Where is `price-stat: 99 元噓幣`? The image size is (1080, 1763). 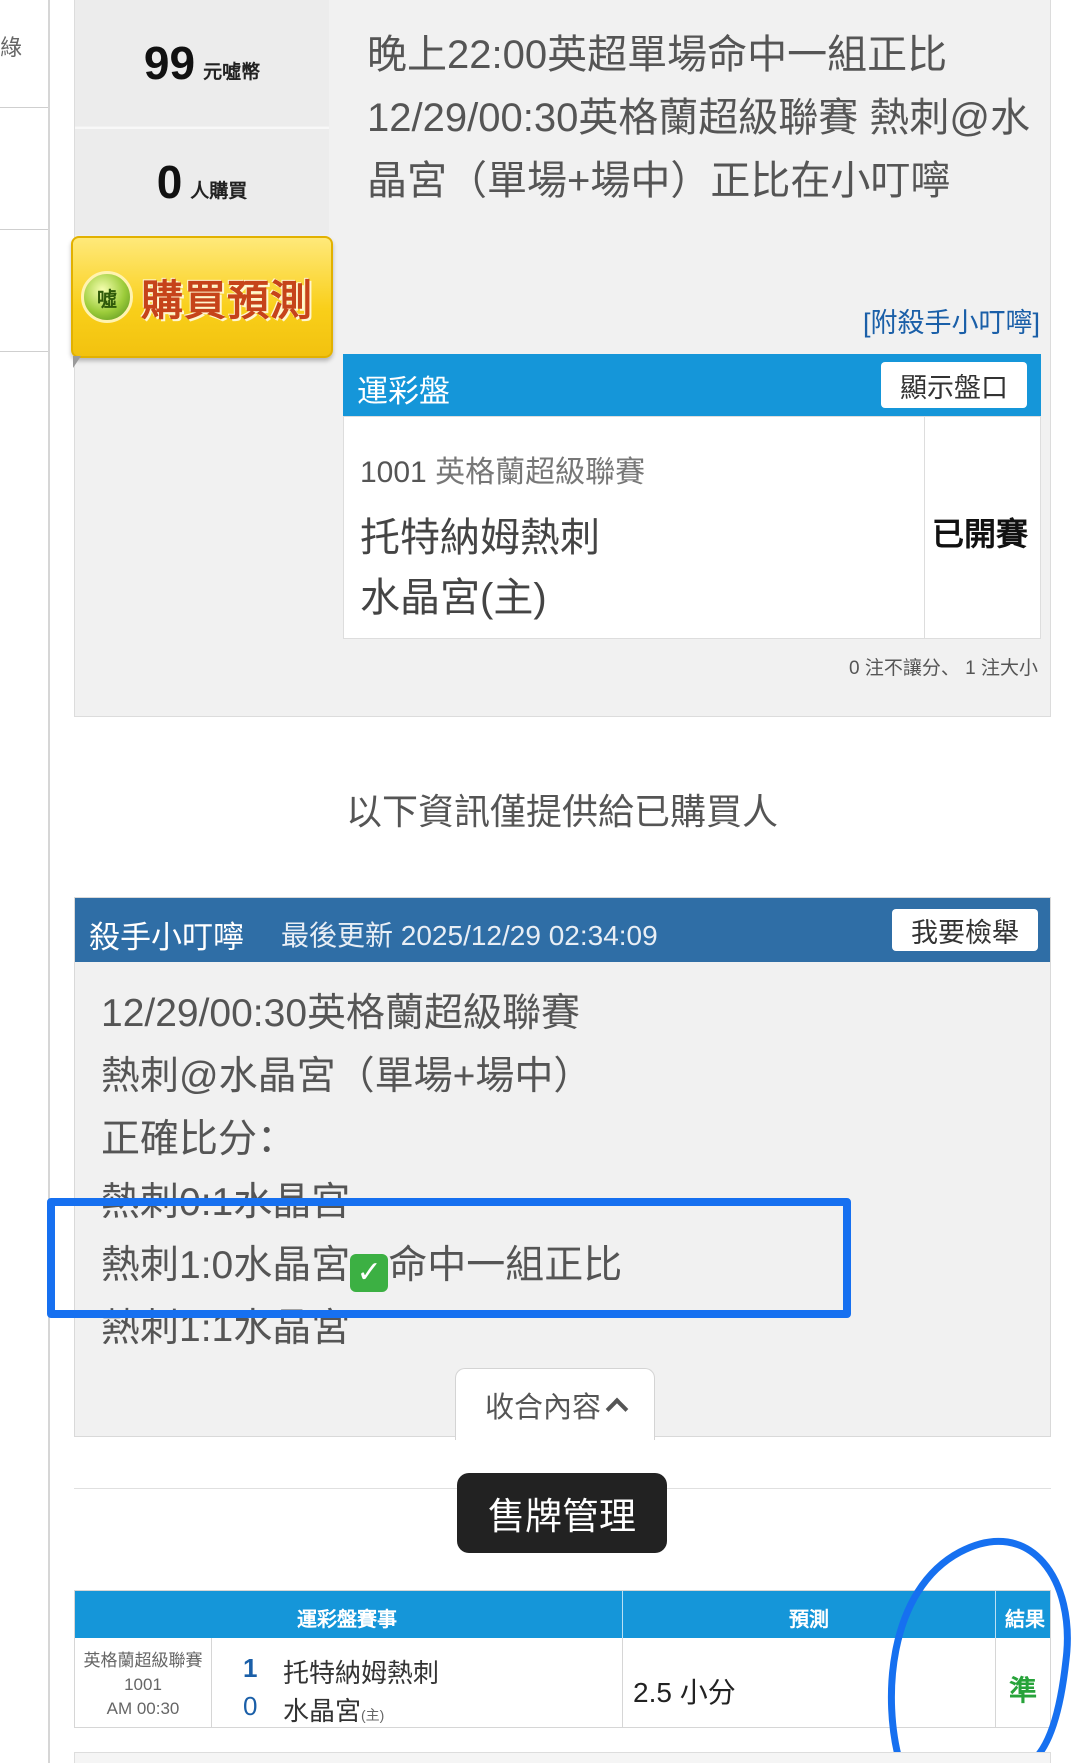 price-stat: 99 元噓幣 is located at coordinates (202, 63).